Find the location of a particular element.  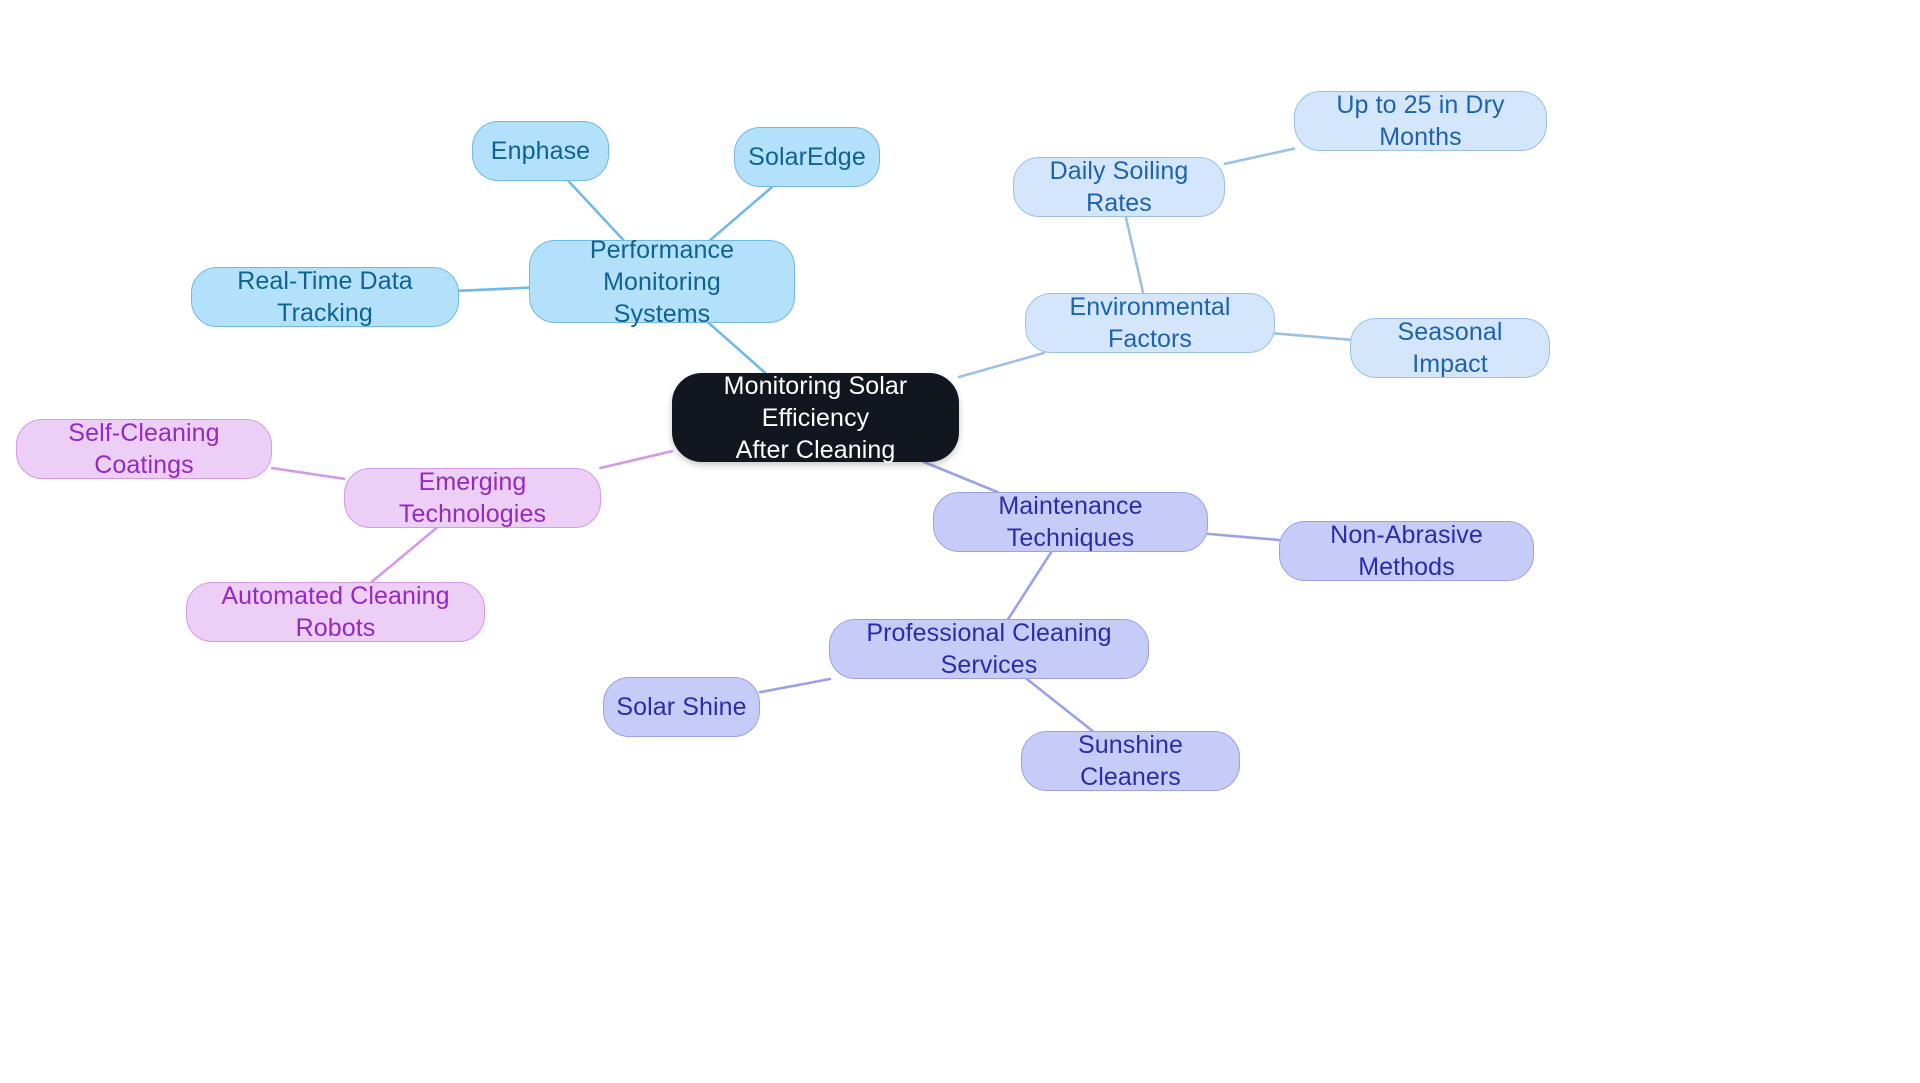

edge-performance-enphase is located at coordinates (596, 210).